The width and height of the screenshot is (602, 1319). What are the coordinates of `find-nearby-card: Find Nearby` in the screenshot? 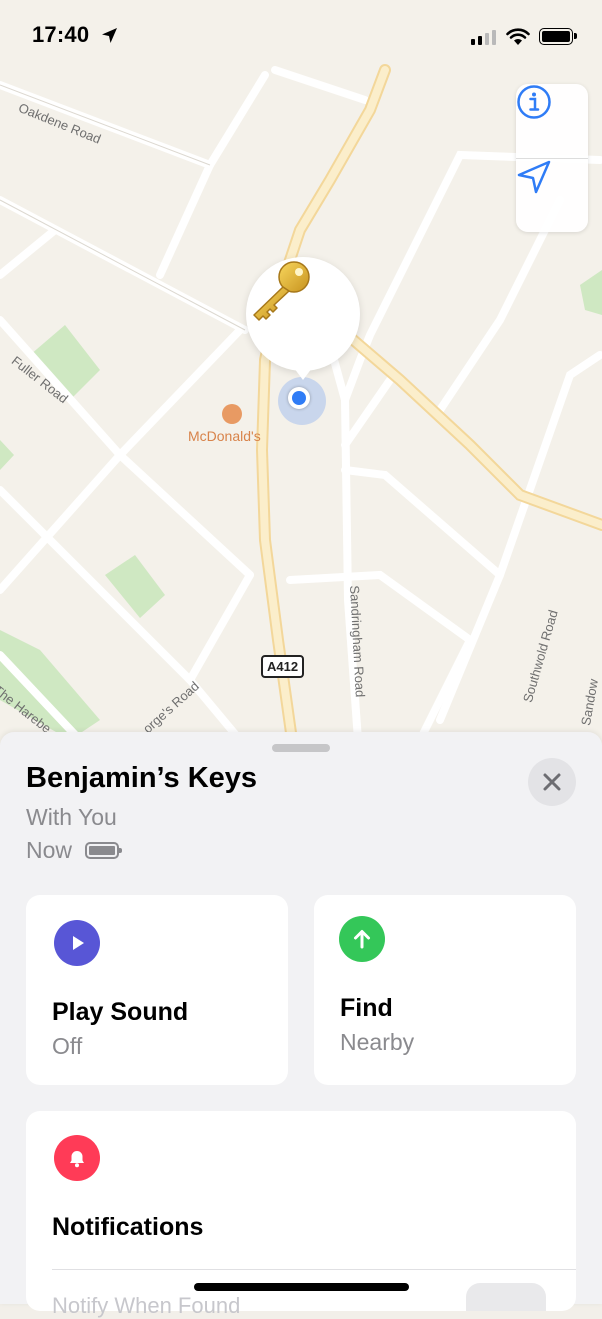 It's located at (445, 990).